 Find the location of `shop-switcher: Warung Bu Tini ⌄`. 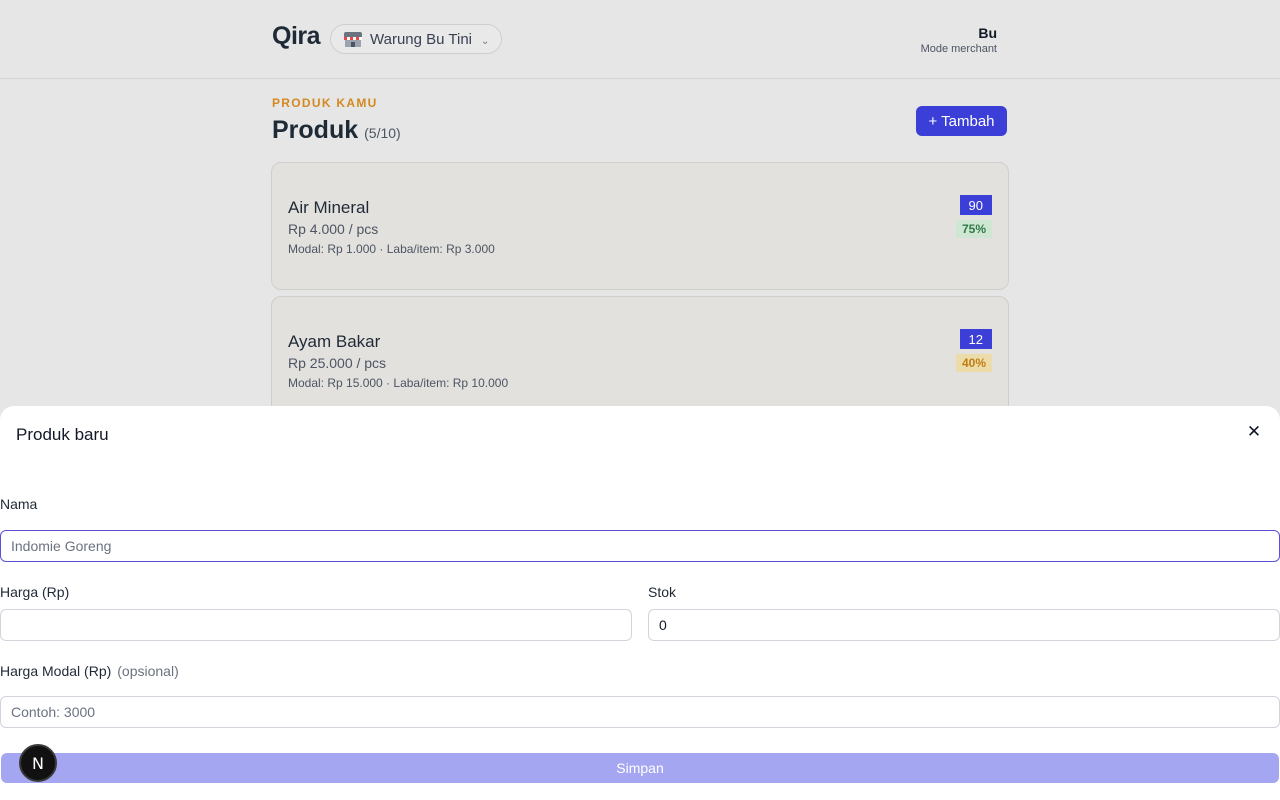

shop-switcher: Warung Bu Tini ⌄ is located at coordinates (416, 39).